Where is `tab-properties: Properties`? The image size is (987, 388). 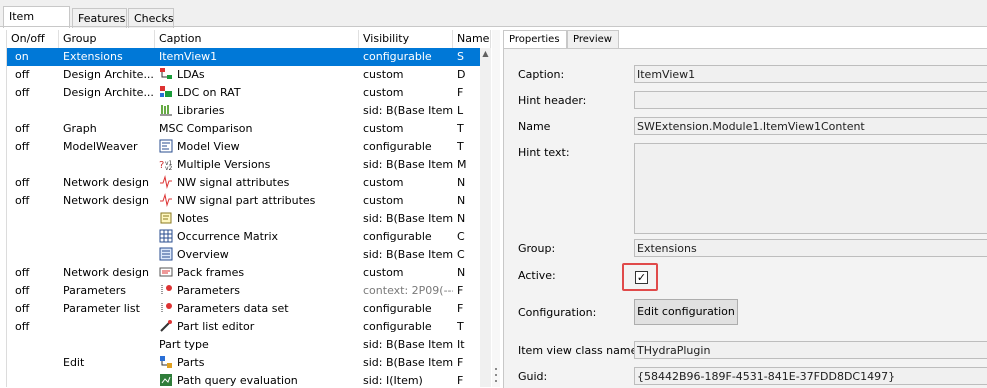
tab-properties: Properties is located at coordinates (535, 39).